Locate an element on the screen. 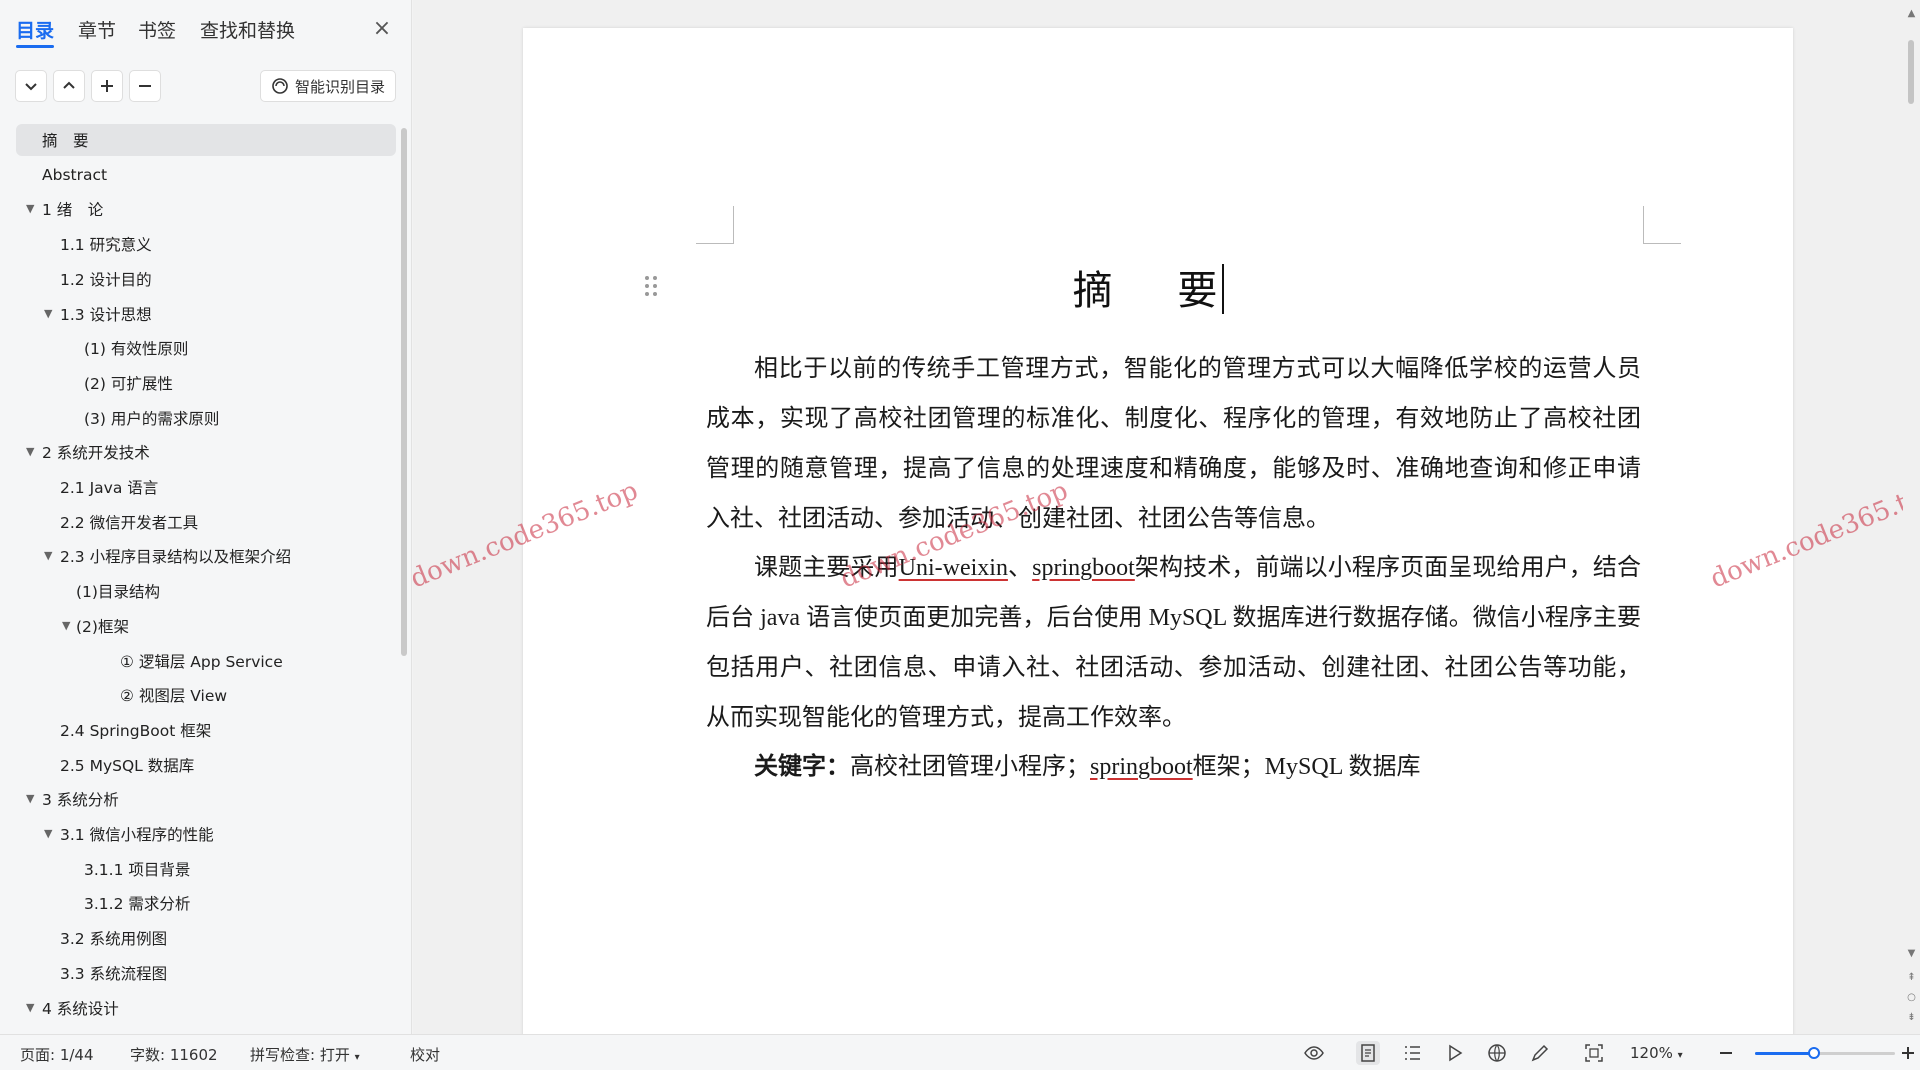 Image resolution: width=1920 pixels, height=1070 pixels. toc-item: 1.2 设计目的 is located at coordinates (206, 279).